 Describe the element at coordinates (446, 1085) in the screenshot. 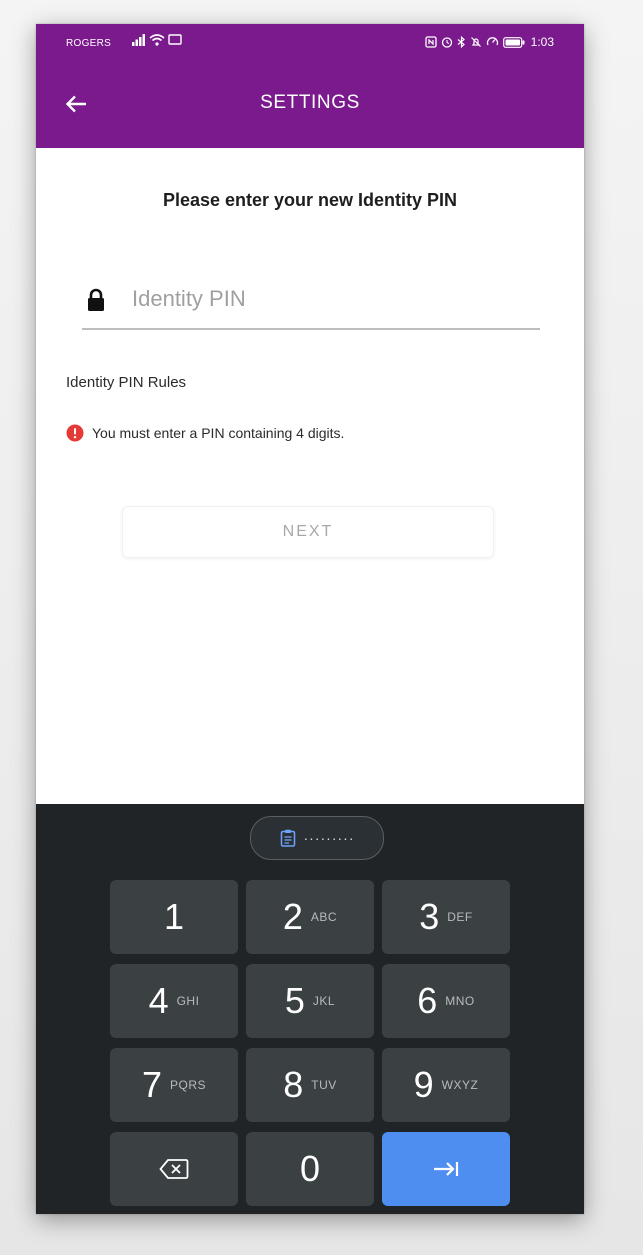

I see `key-9: 9 WXYZ` at that location.